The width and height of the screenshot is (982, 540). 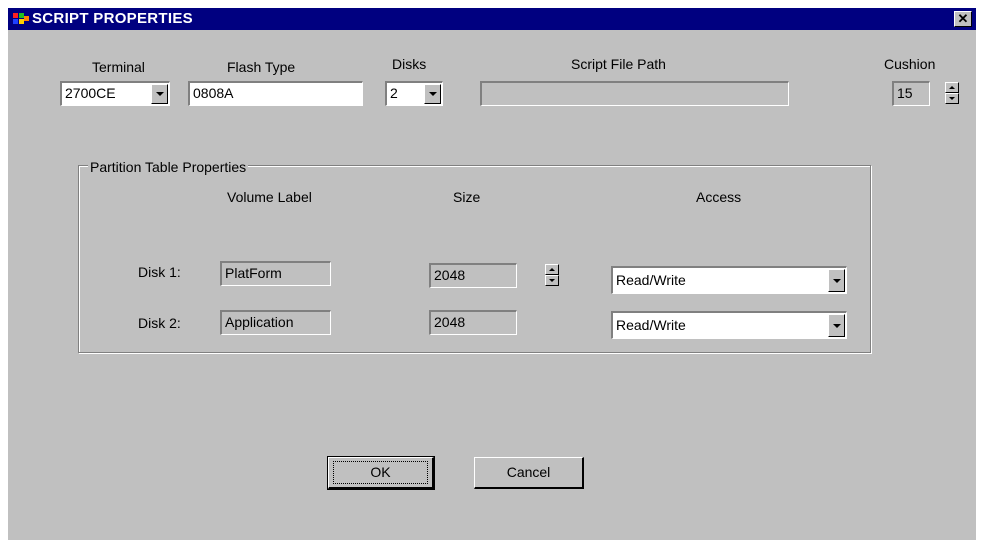 I want to click on disks-label: Disks, so click(x=409, y=64).